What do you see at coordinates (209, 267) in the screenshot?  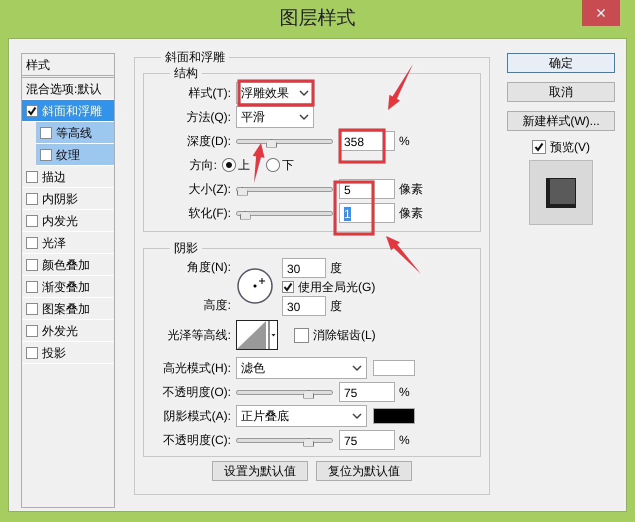 I see `field-label: 角度(N):` at bounding box center [209, 267].